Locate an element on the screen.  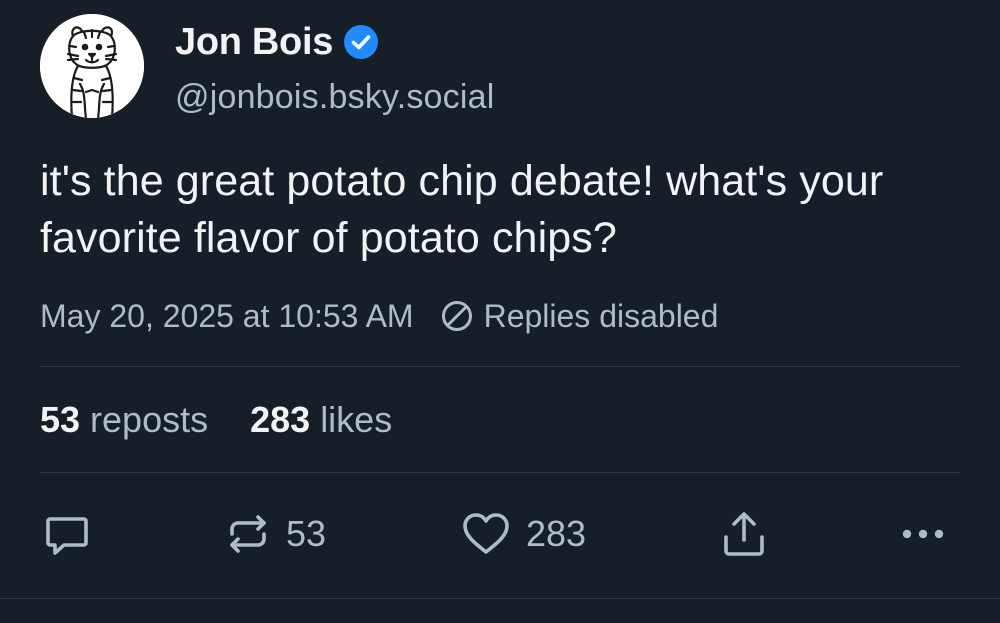
likes-label: likes is located at coordinates (356, 419).